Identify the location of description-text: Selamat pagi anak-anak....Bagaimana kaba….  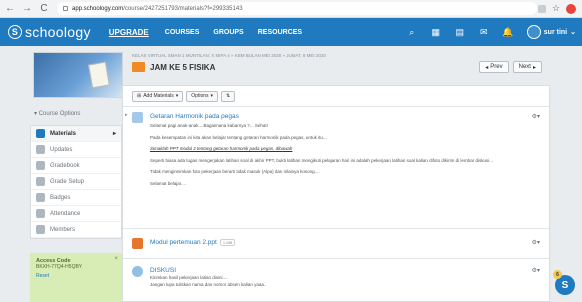
(209, 125).